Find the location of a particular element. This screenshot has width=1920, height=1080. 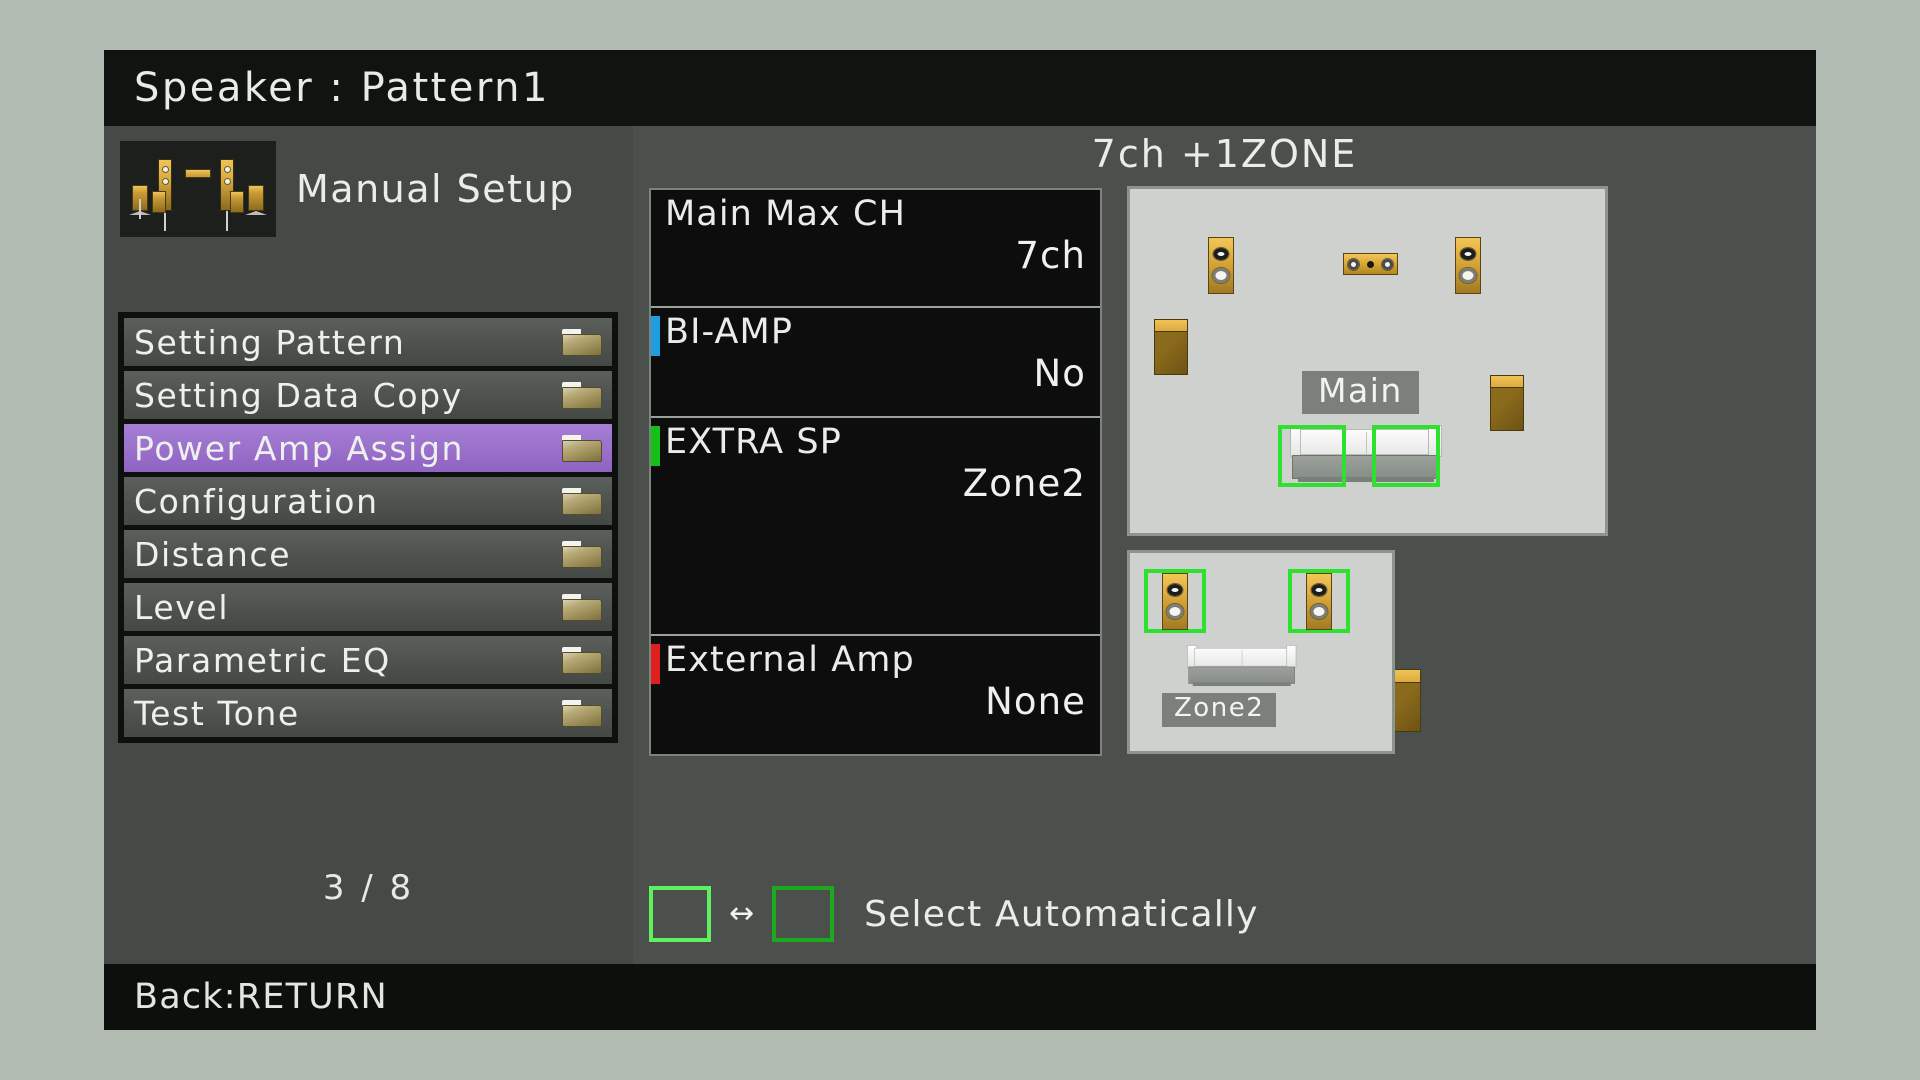

zone2-sofa is located at coordinates (1242, 666).